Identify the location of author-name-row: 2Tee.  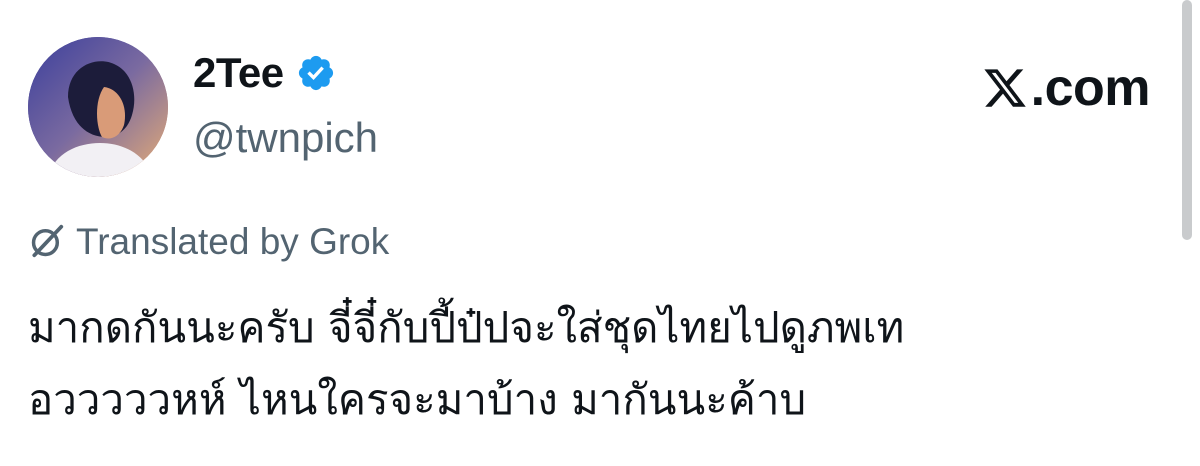
(264, 73).